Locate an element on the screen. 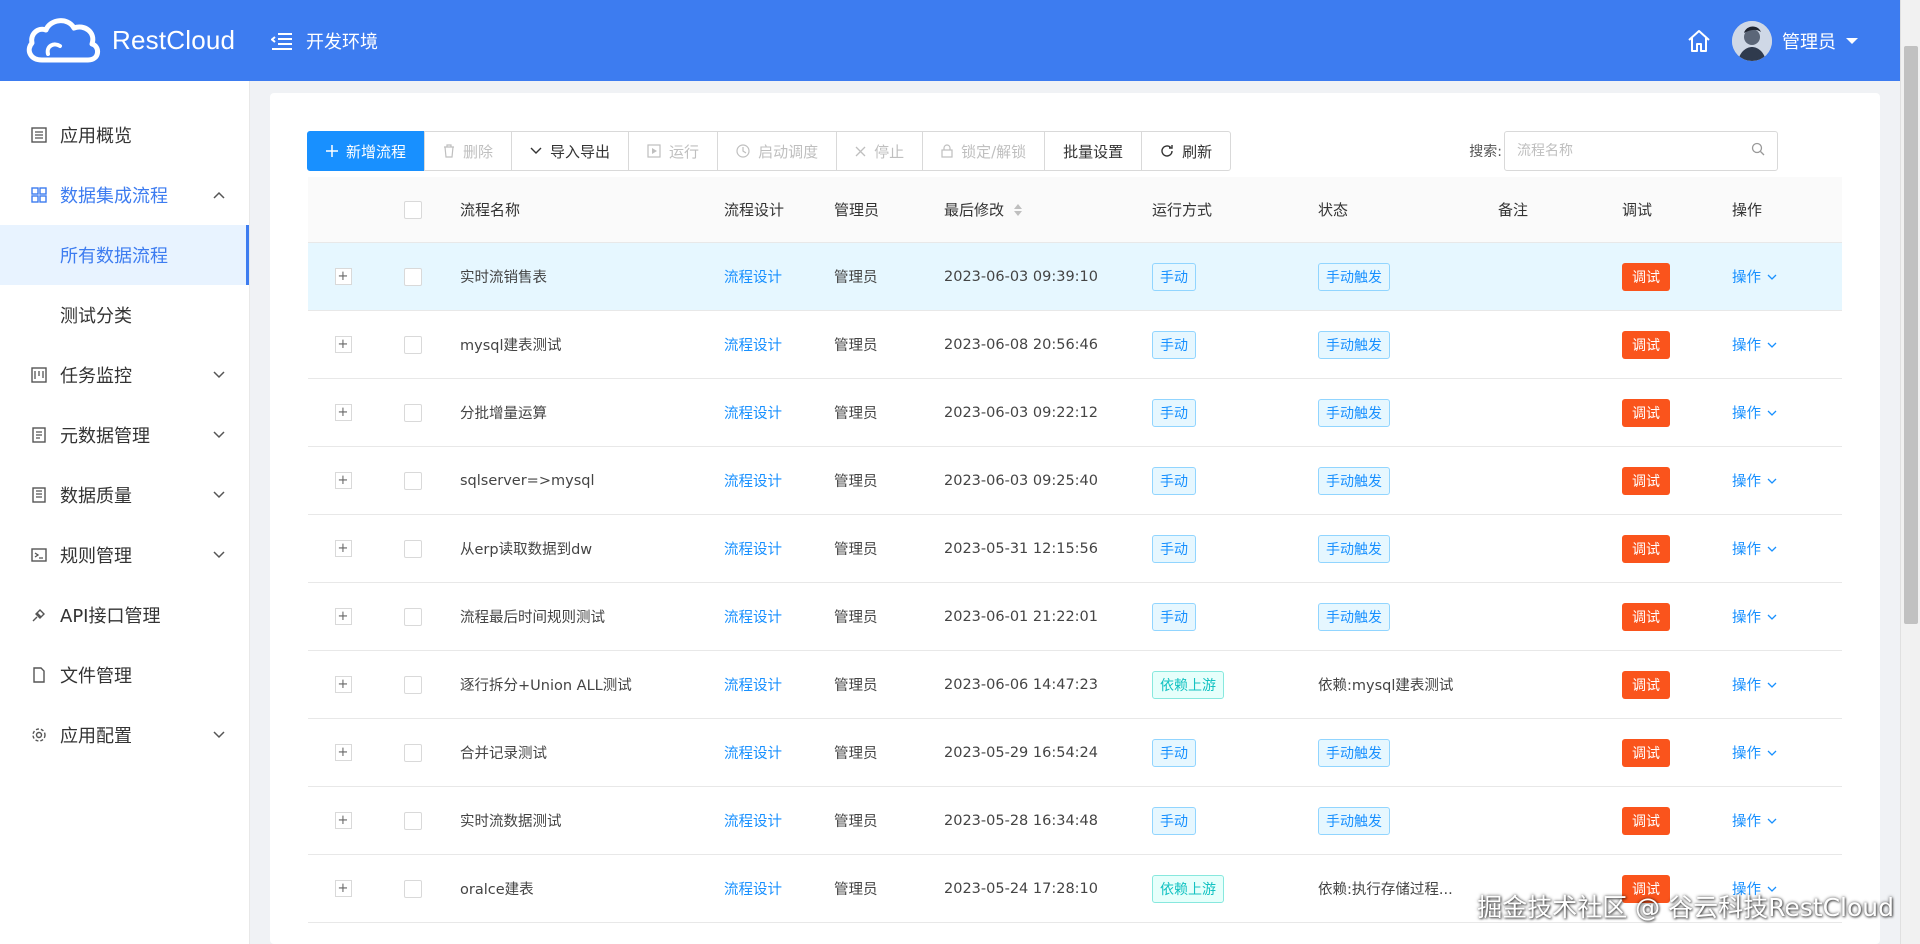 The height and width of the screenshot is (944, 1920). sidebar-item-metadata: 元数据管理 is located at coordinates (124, 435).